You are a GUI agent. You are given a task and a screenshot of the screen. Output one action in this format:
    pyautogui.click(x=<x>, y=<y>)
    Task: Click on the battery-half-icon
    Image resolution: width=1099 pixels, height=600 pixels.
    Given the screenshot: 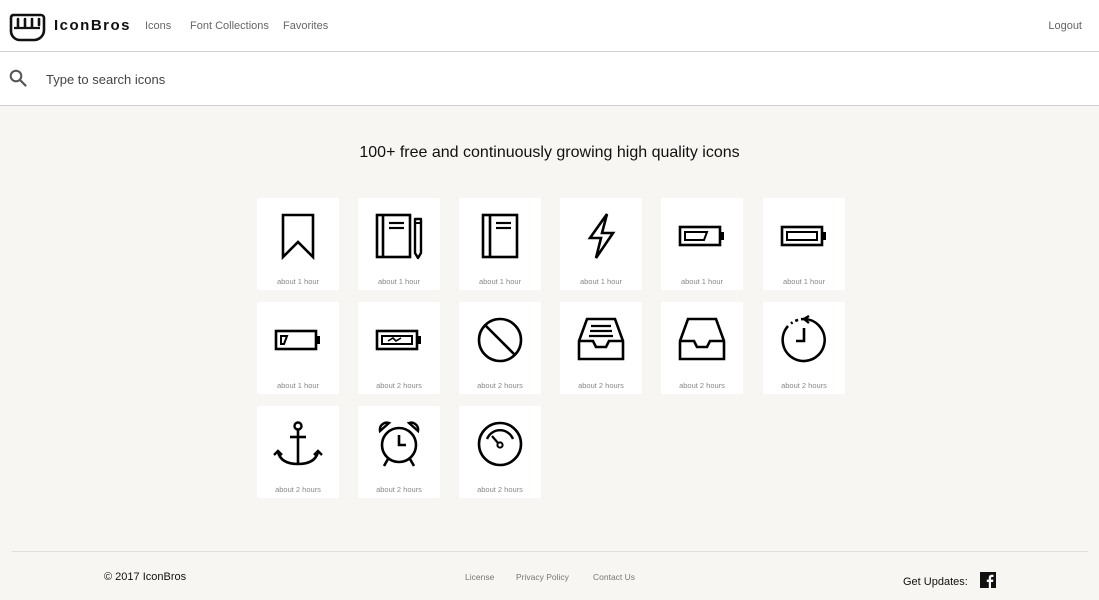 What is the action you would take?
    pyautogui.click(x=701, y=236)
    